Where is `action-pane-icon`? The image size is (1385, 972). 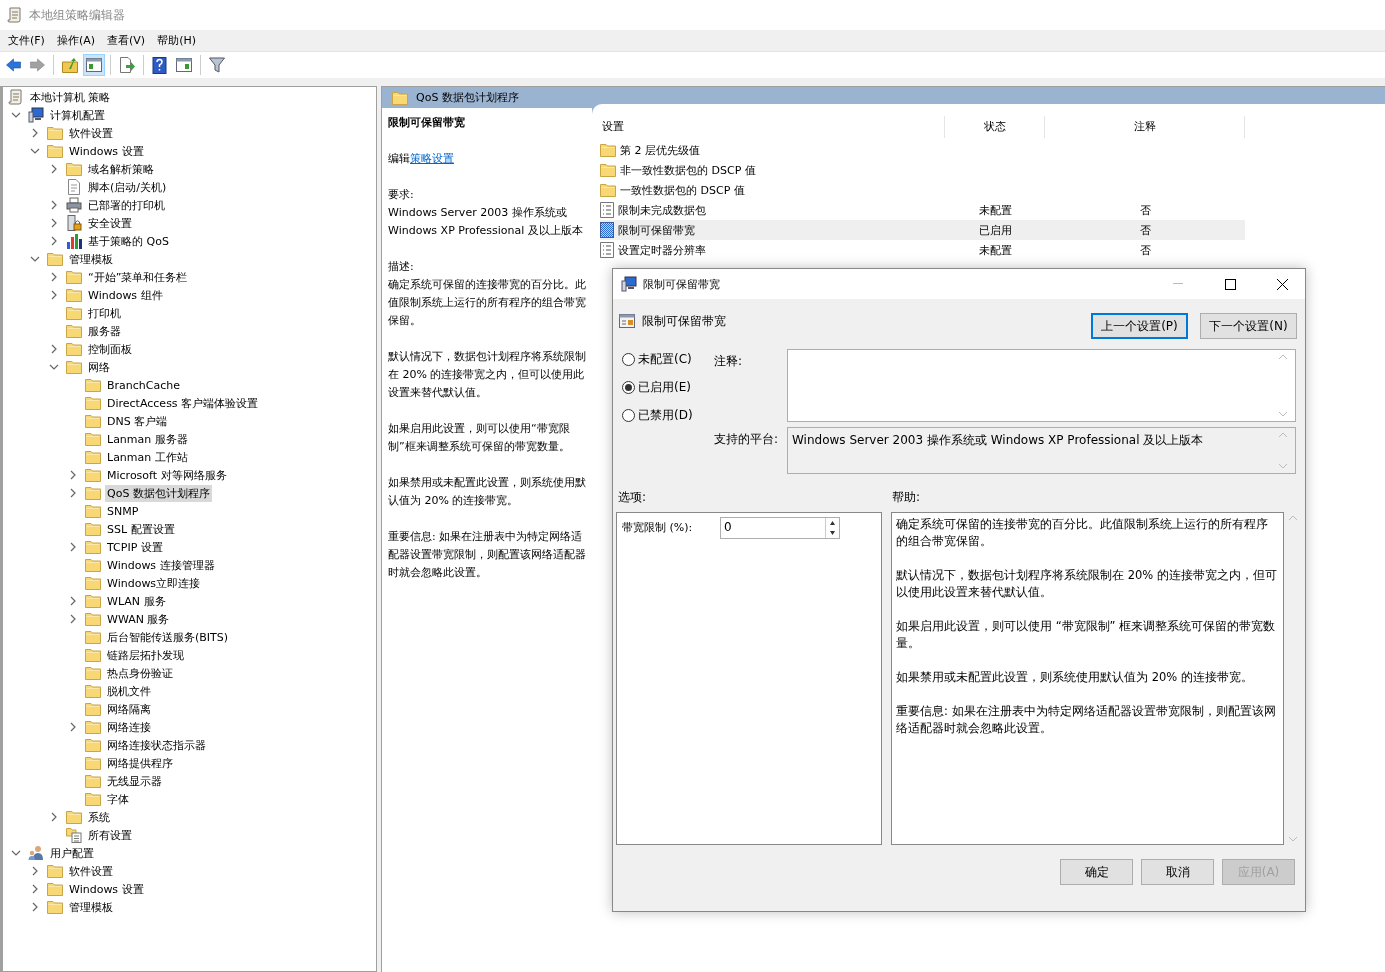
action-pane-icon is located at coordinates (184, 65).